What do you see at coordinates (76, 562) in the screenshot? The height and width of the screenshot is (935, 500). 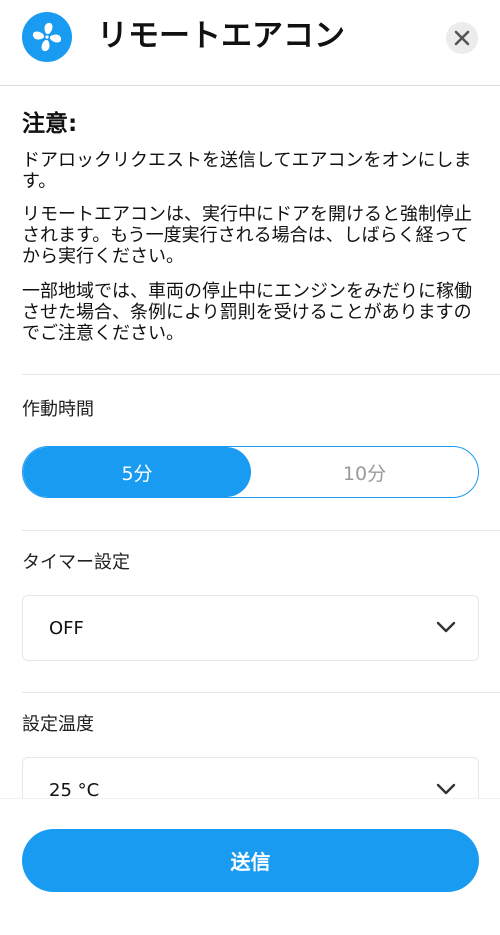 I see `timer-label: タイマー設定` at bounding box center [76, 562].